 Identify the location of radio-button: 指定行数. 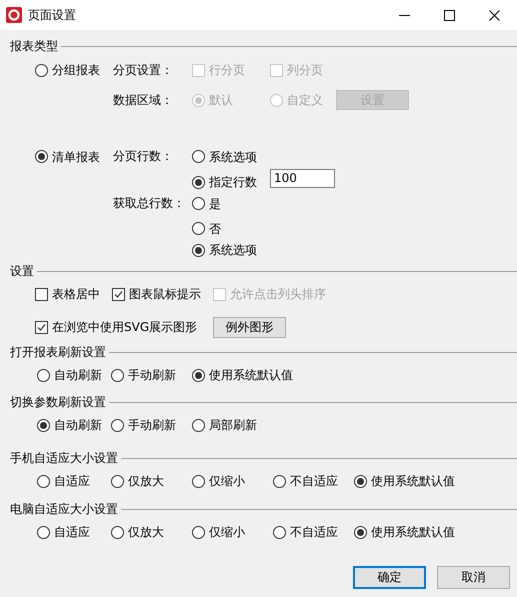
(224, 182).